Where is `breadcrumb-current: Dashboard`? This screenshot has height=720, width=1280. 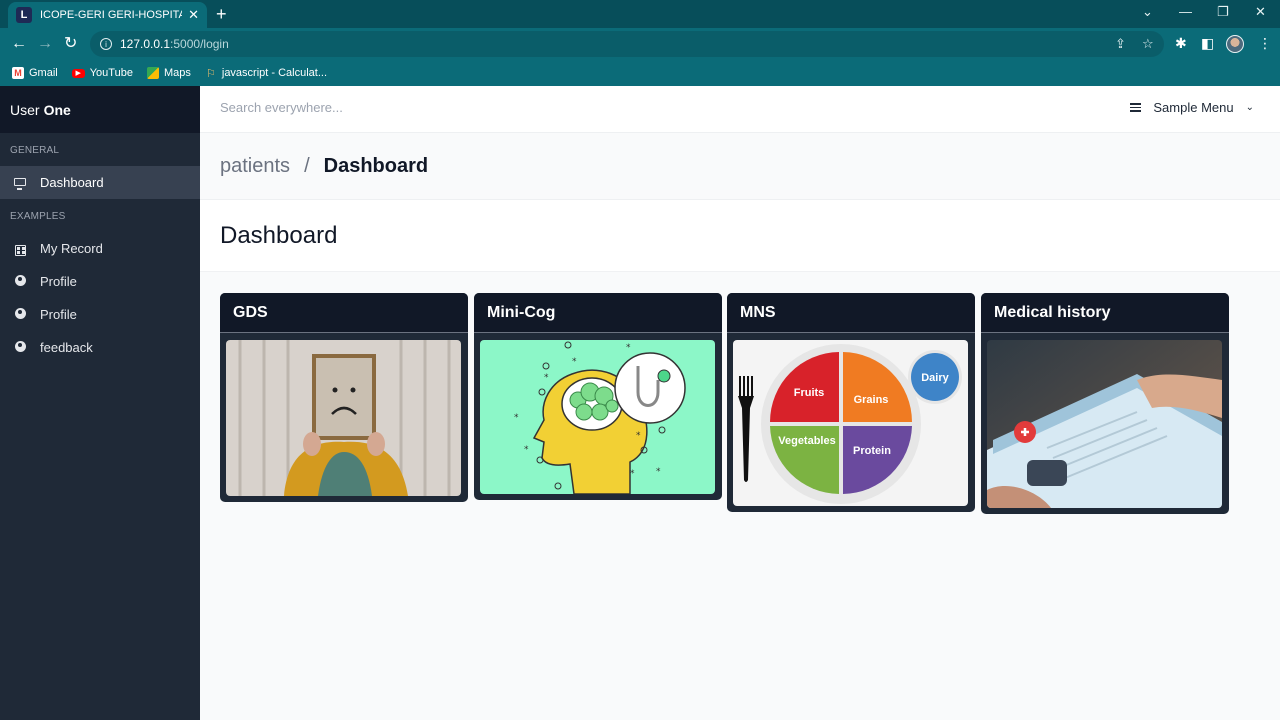
breadcrumb-current: Dashboard is located at coordinates (376, 165).